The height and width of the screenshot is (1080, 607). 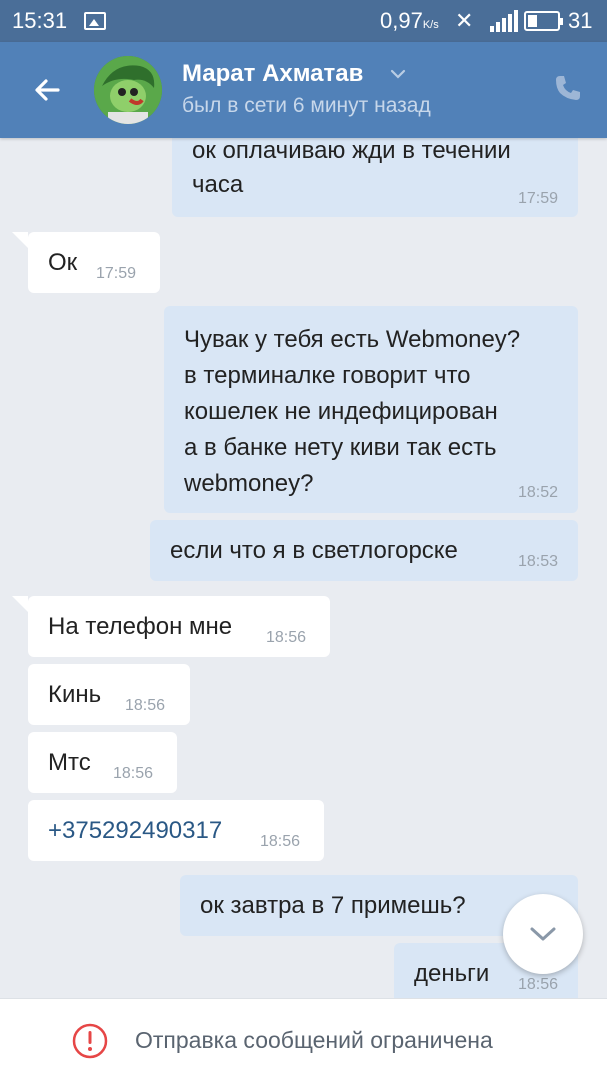 I want to click on gallery-notification-icon, so click(x=95, y=21).